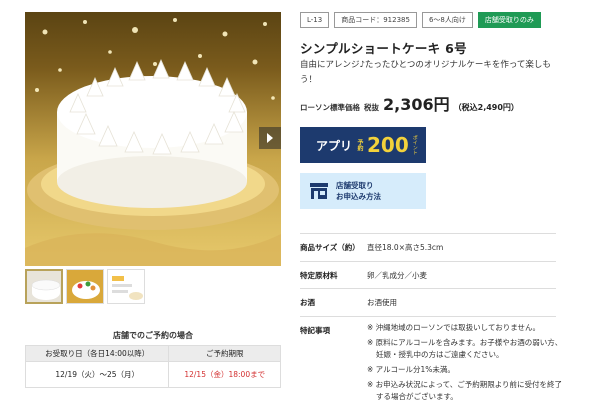 The image size is (590, 403). What do you see at coordinates (97, 353) in the screenshot?
I see `reservation-col-pickup-header: お受取り日（各日14:00以降）` at bounding box center [97, 353].